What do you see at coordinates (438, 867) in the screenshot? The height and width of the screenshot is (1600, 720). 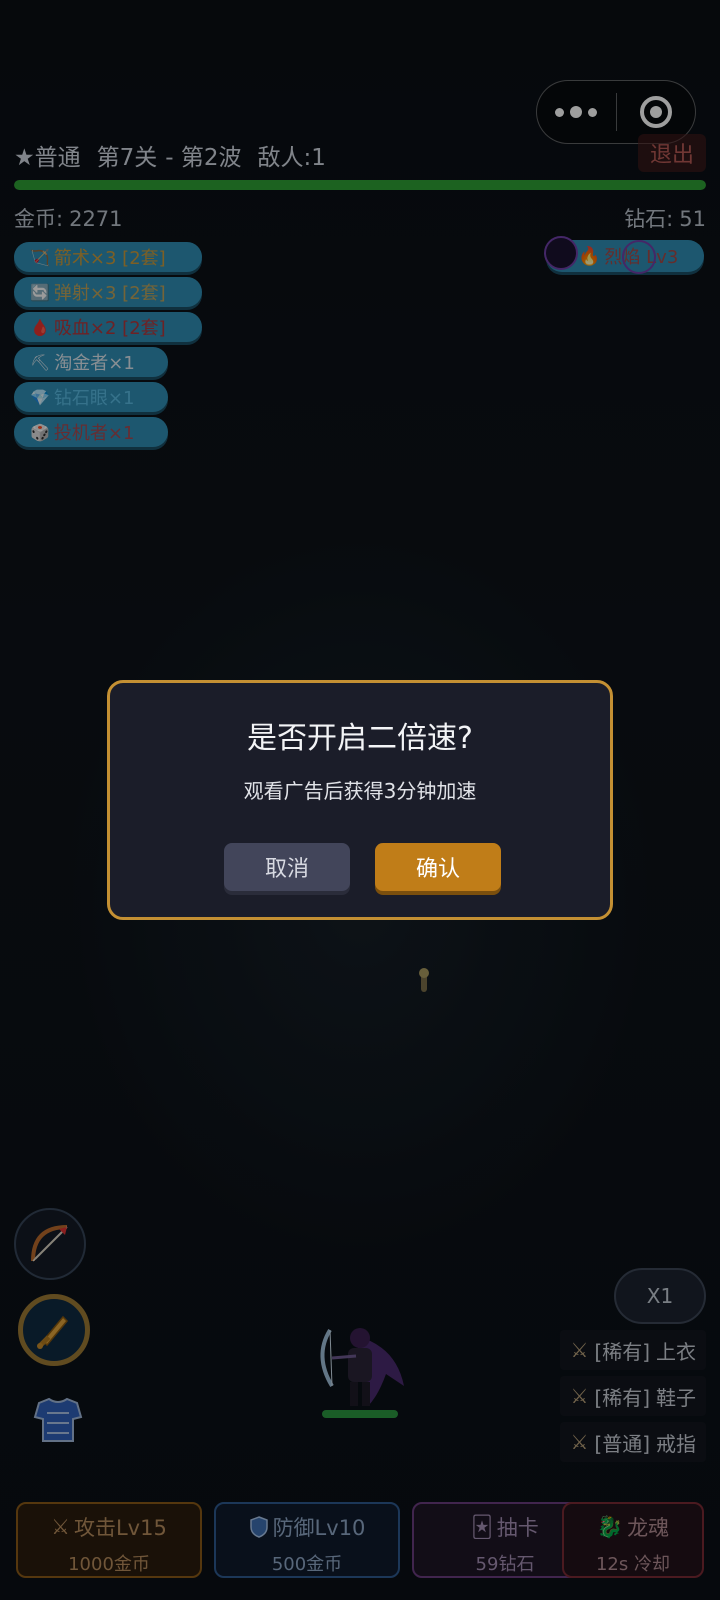 I see `confirm-button: 确认` at bounding box center [438, 867].